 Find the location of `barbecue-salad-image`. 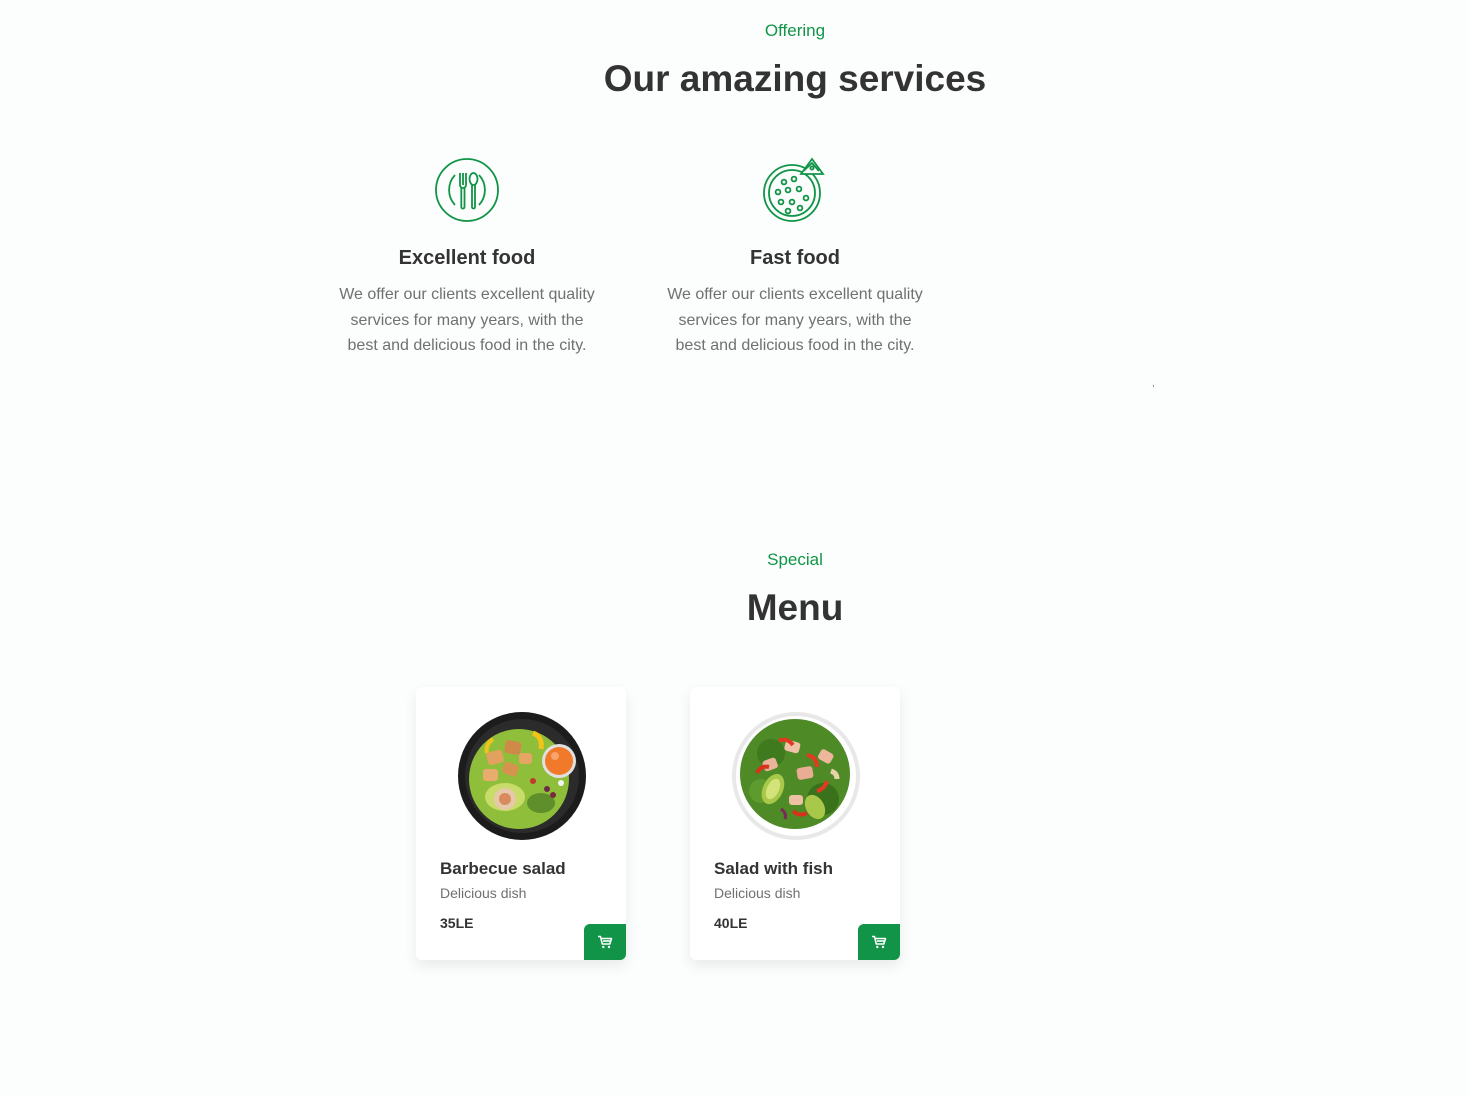

barbecue-salad-image is located at coordinates (522, 776).